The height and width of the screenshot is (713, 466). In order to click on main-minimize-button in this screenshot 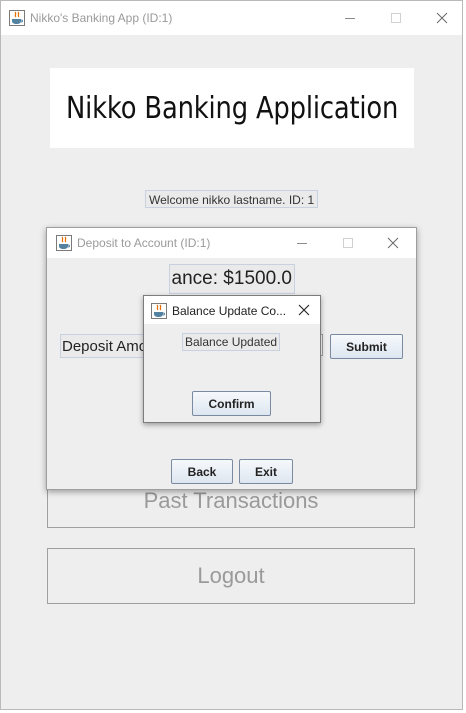, I will do `click(350, 18)`.